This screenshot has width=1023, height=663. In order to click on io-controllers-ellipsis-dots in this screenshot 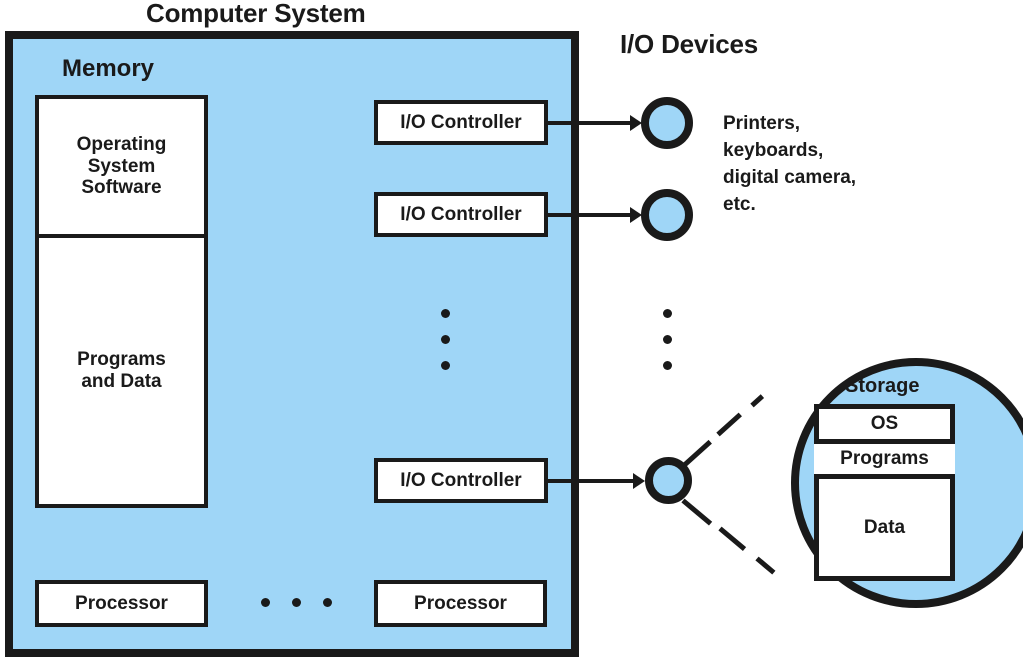, I will do `click(445, 339)`.